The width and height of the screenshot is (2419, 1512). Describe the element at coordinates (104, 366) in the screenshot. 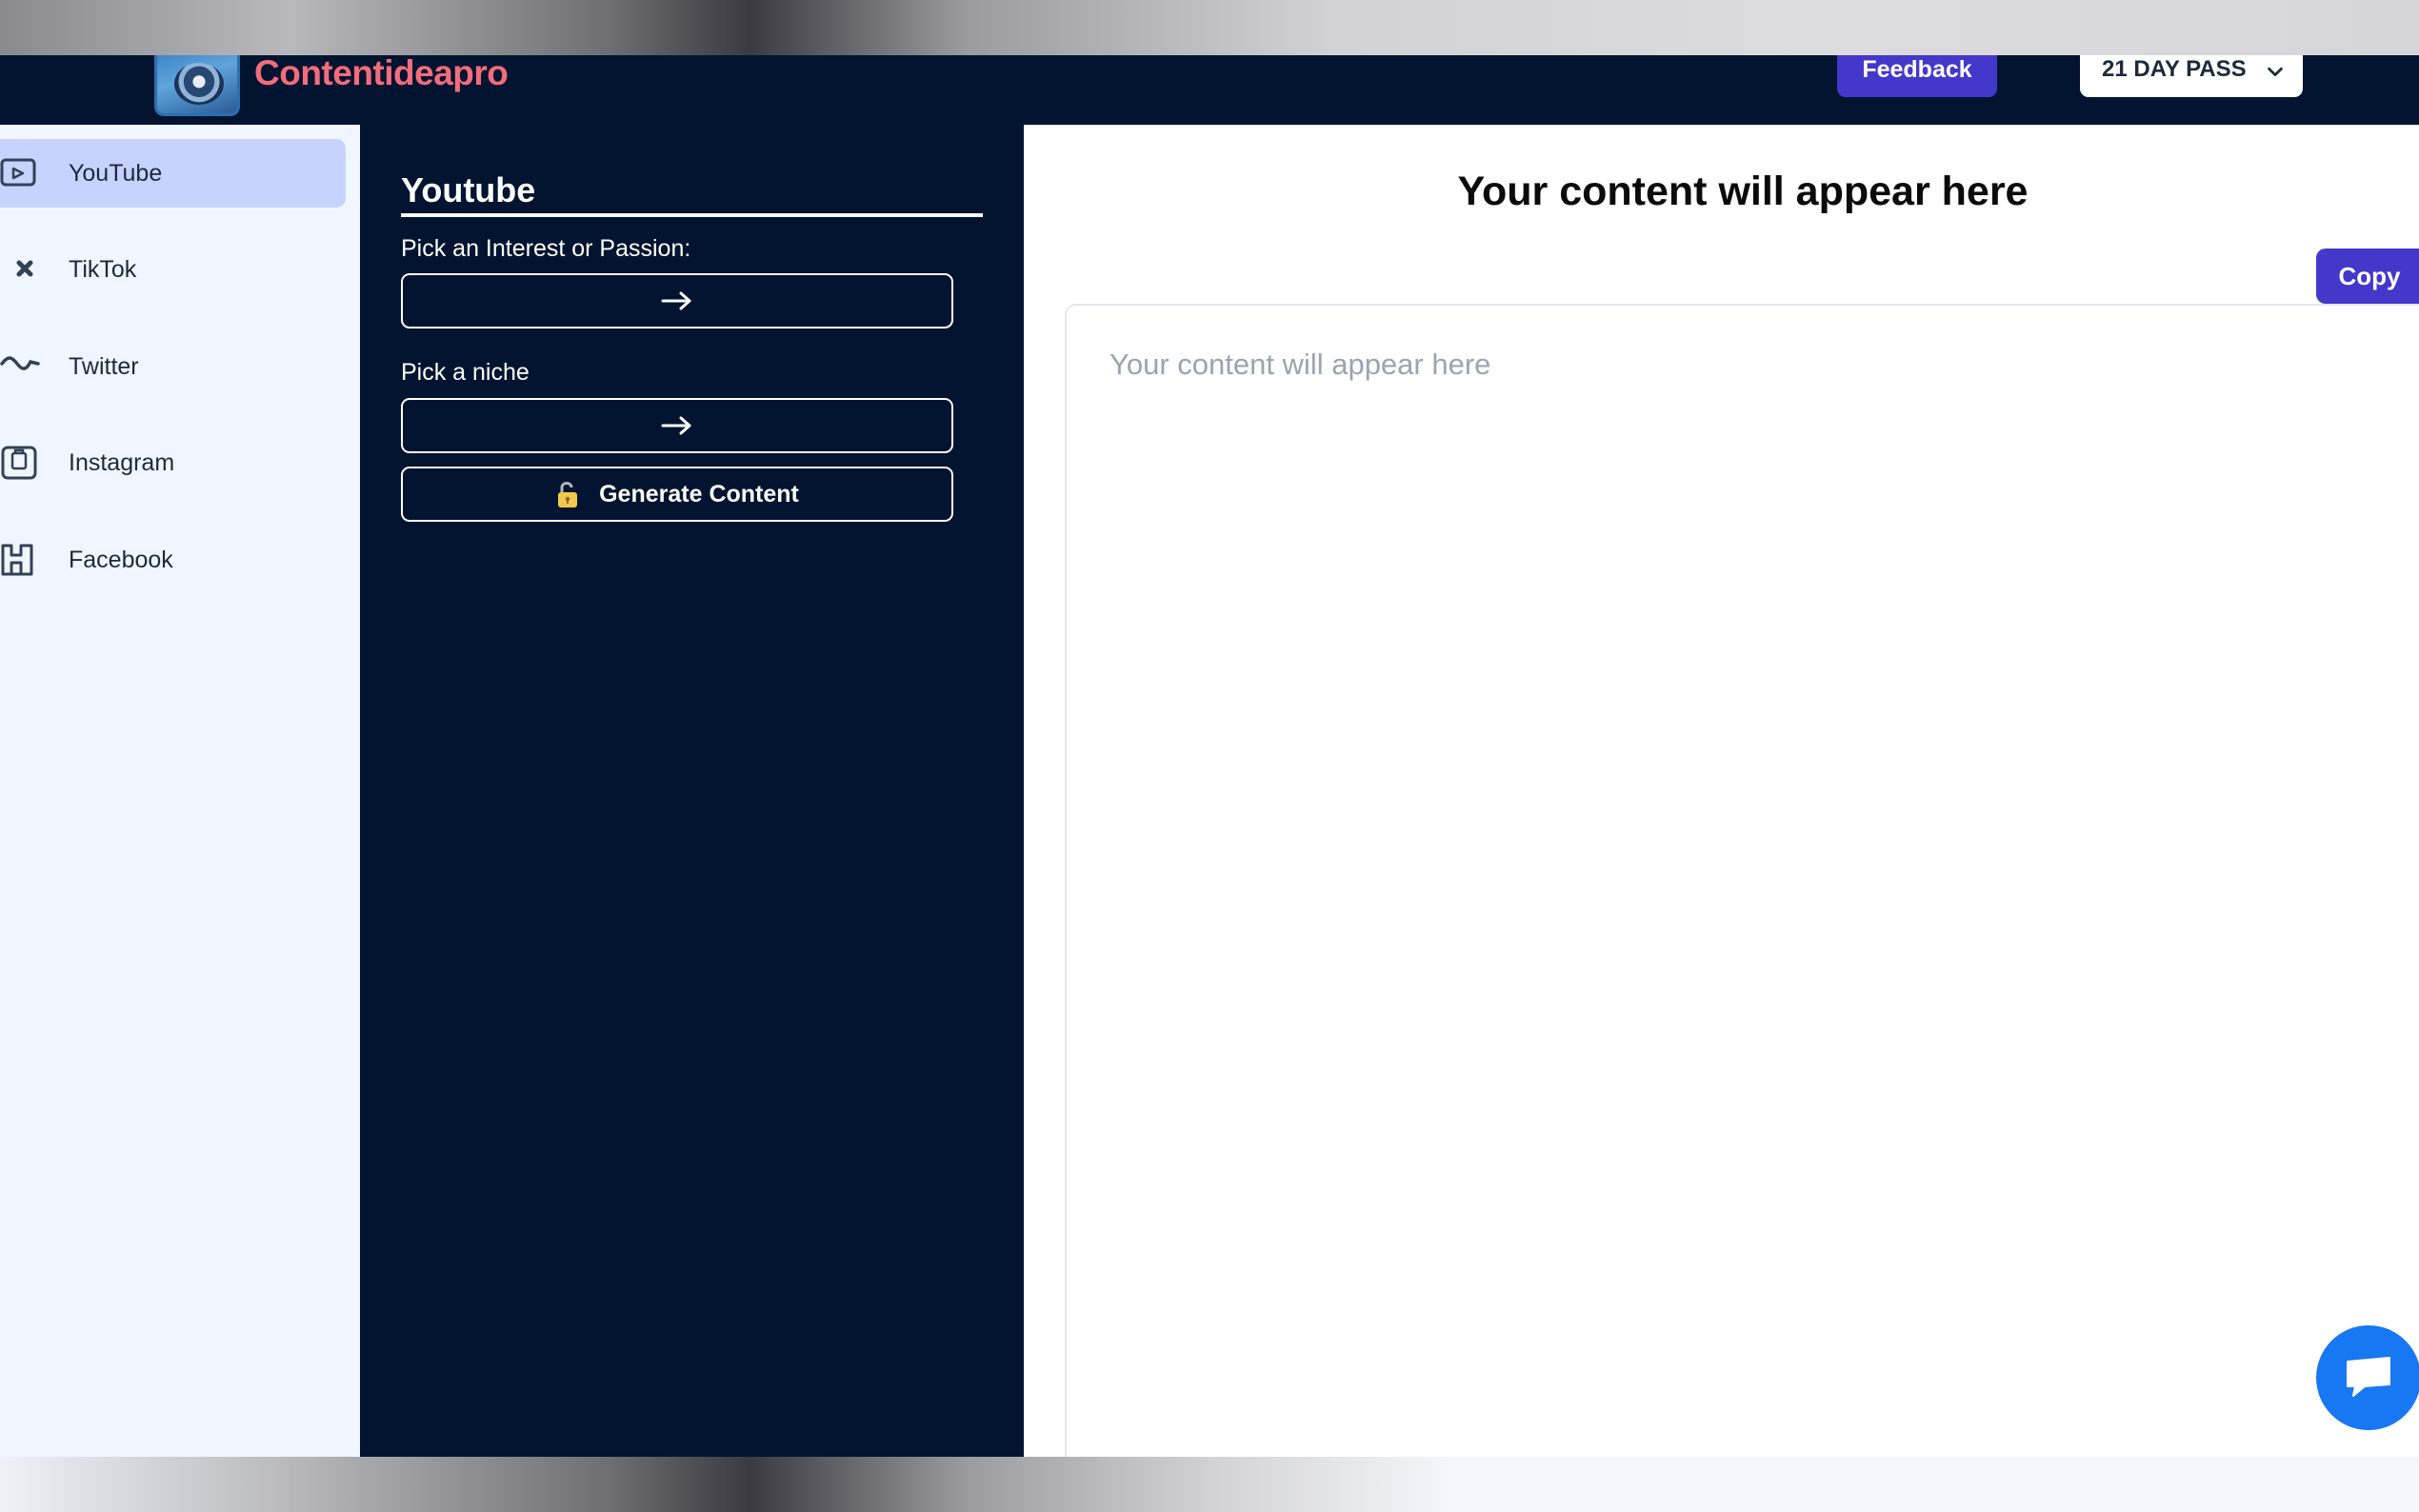

I see `sidebar-item-label: Twitter` at that location.